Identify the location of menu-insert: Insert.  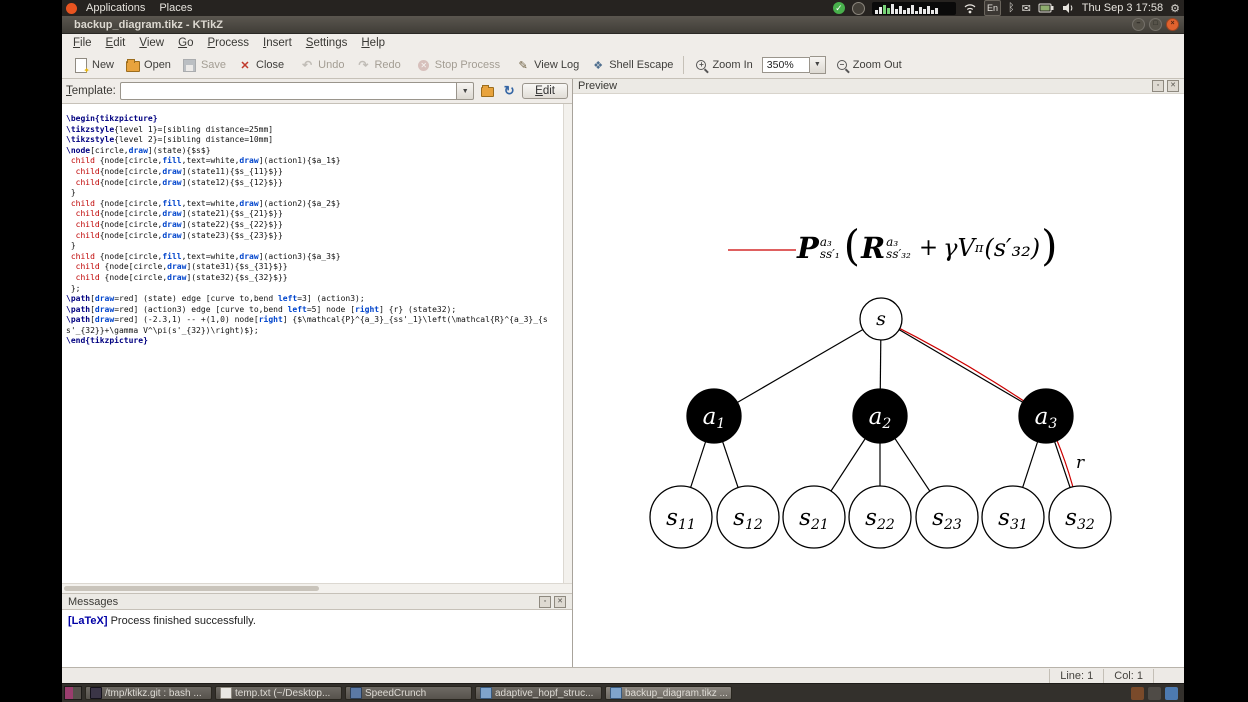
(277, 43).